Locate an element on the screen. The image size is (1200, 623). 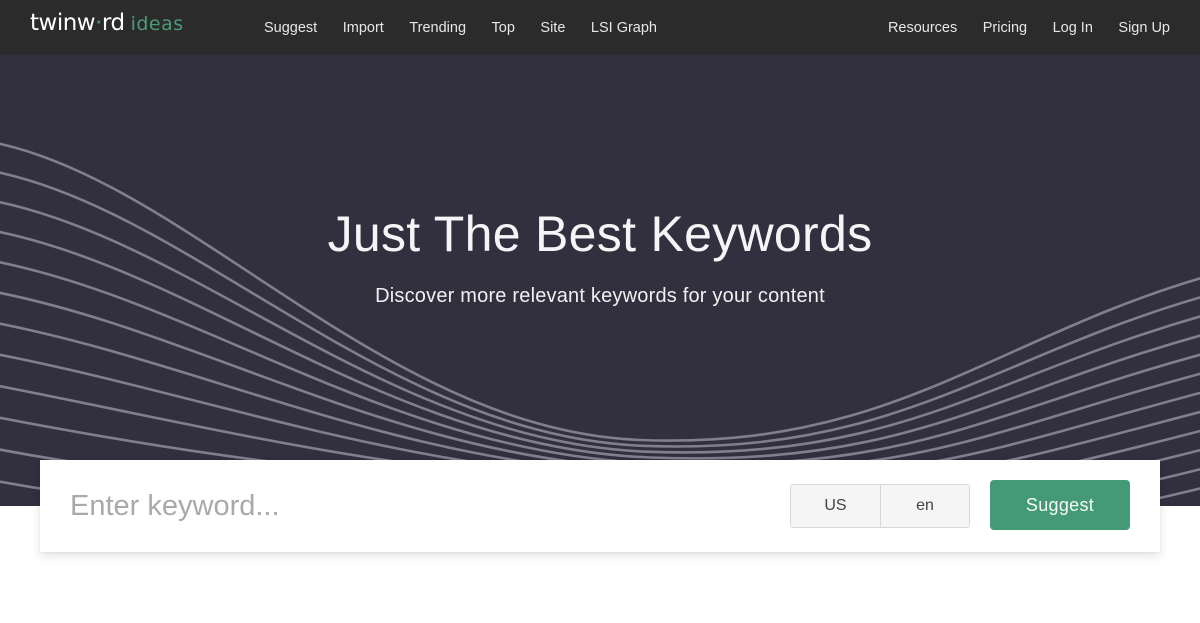
country-select: US is located at coordinates (835, 506).